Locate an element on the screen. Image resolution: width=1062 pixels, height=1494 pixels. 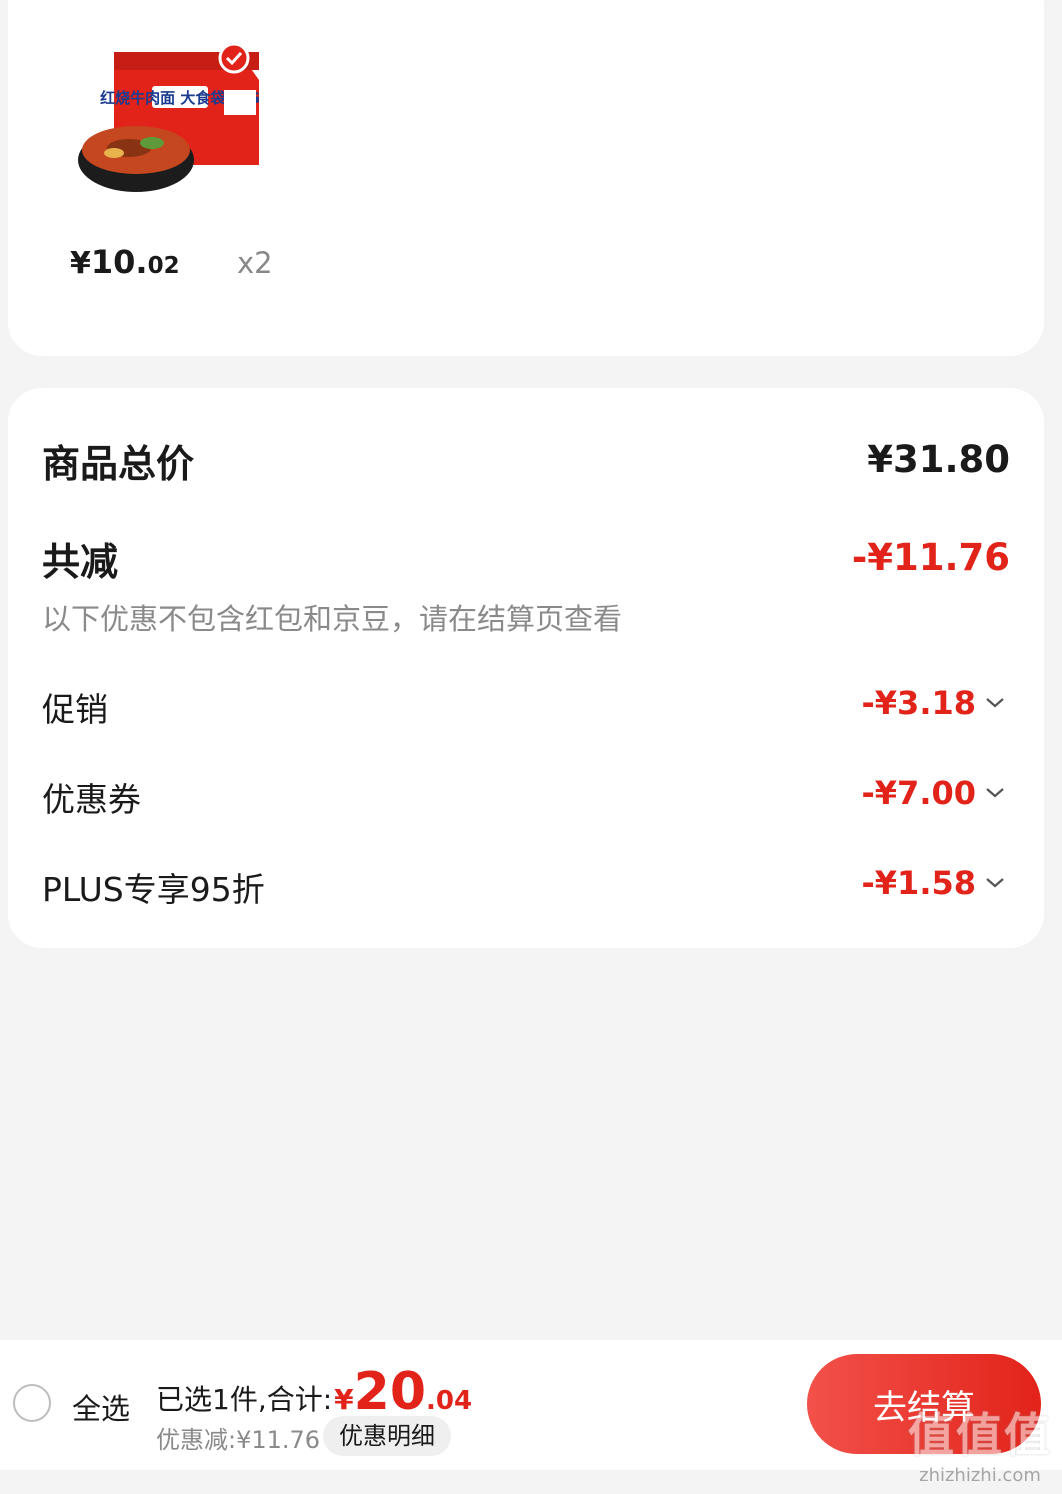
plus-discount-label: PLUS专享95折 is located at coordinates (153, 889).